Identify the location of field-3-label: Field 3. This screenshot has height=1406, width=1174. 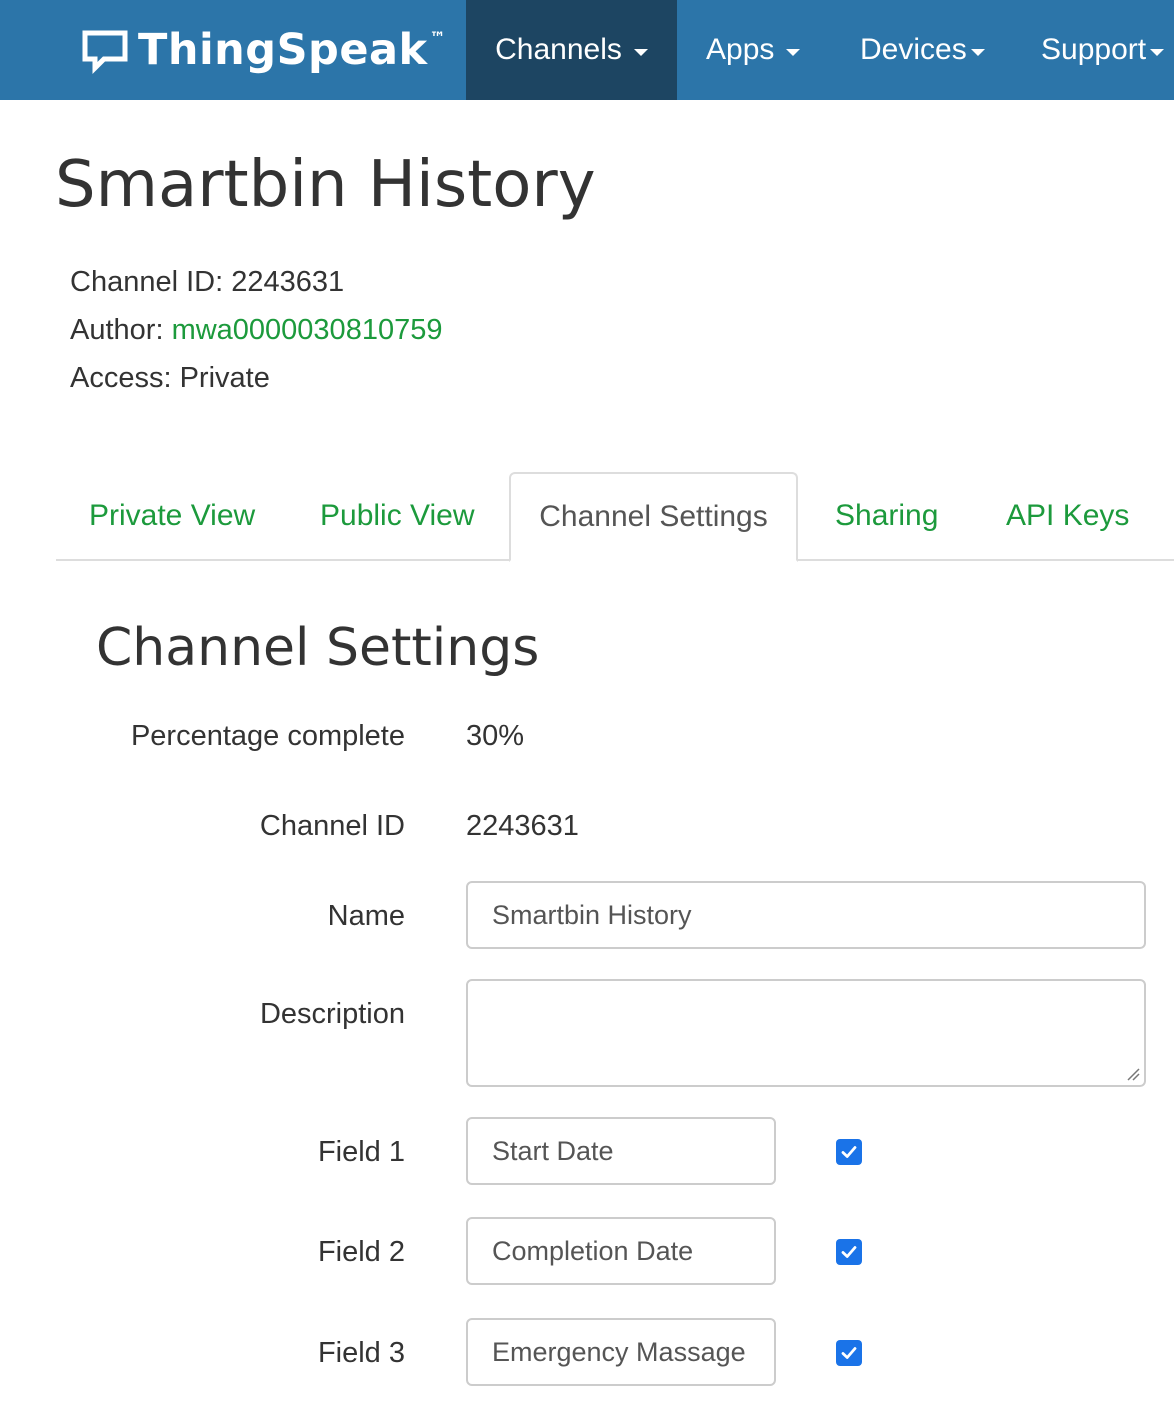
(361, 1353).